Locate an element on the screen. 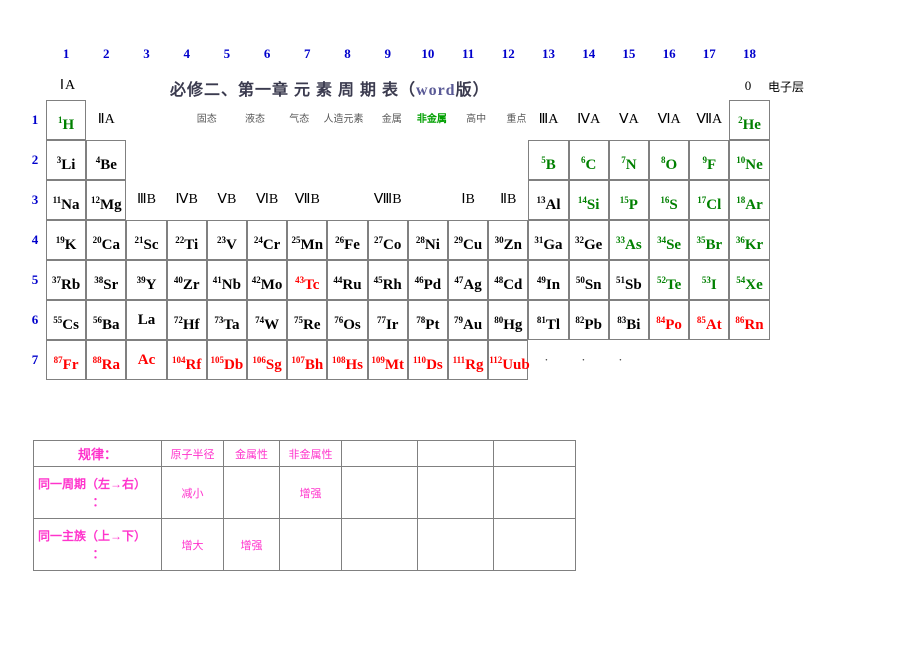 Image resolution: width=920 pixels, height=651 pixels. element-cell-sn: 50Sn is located at coordinates (588, 280).